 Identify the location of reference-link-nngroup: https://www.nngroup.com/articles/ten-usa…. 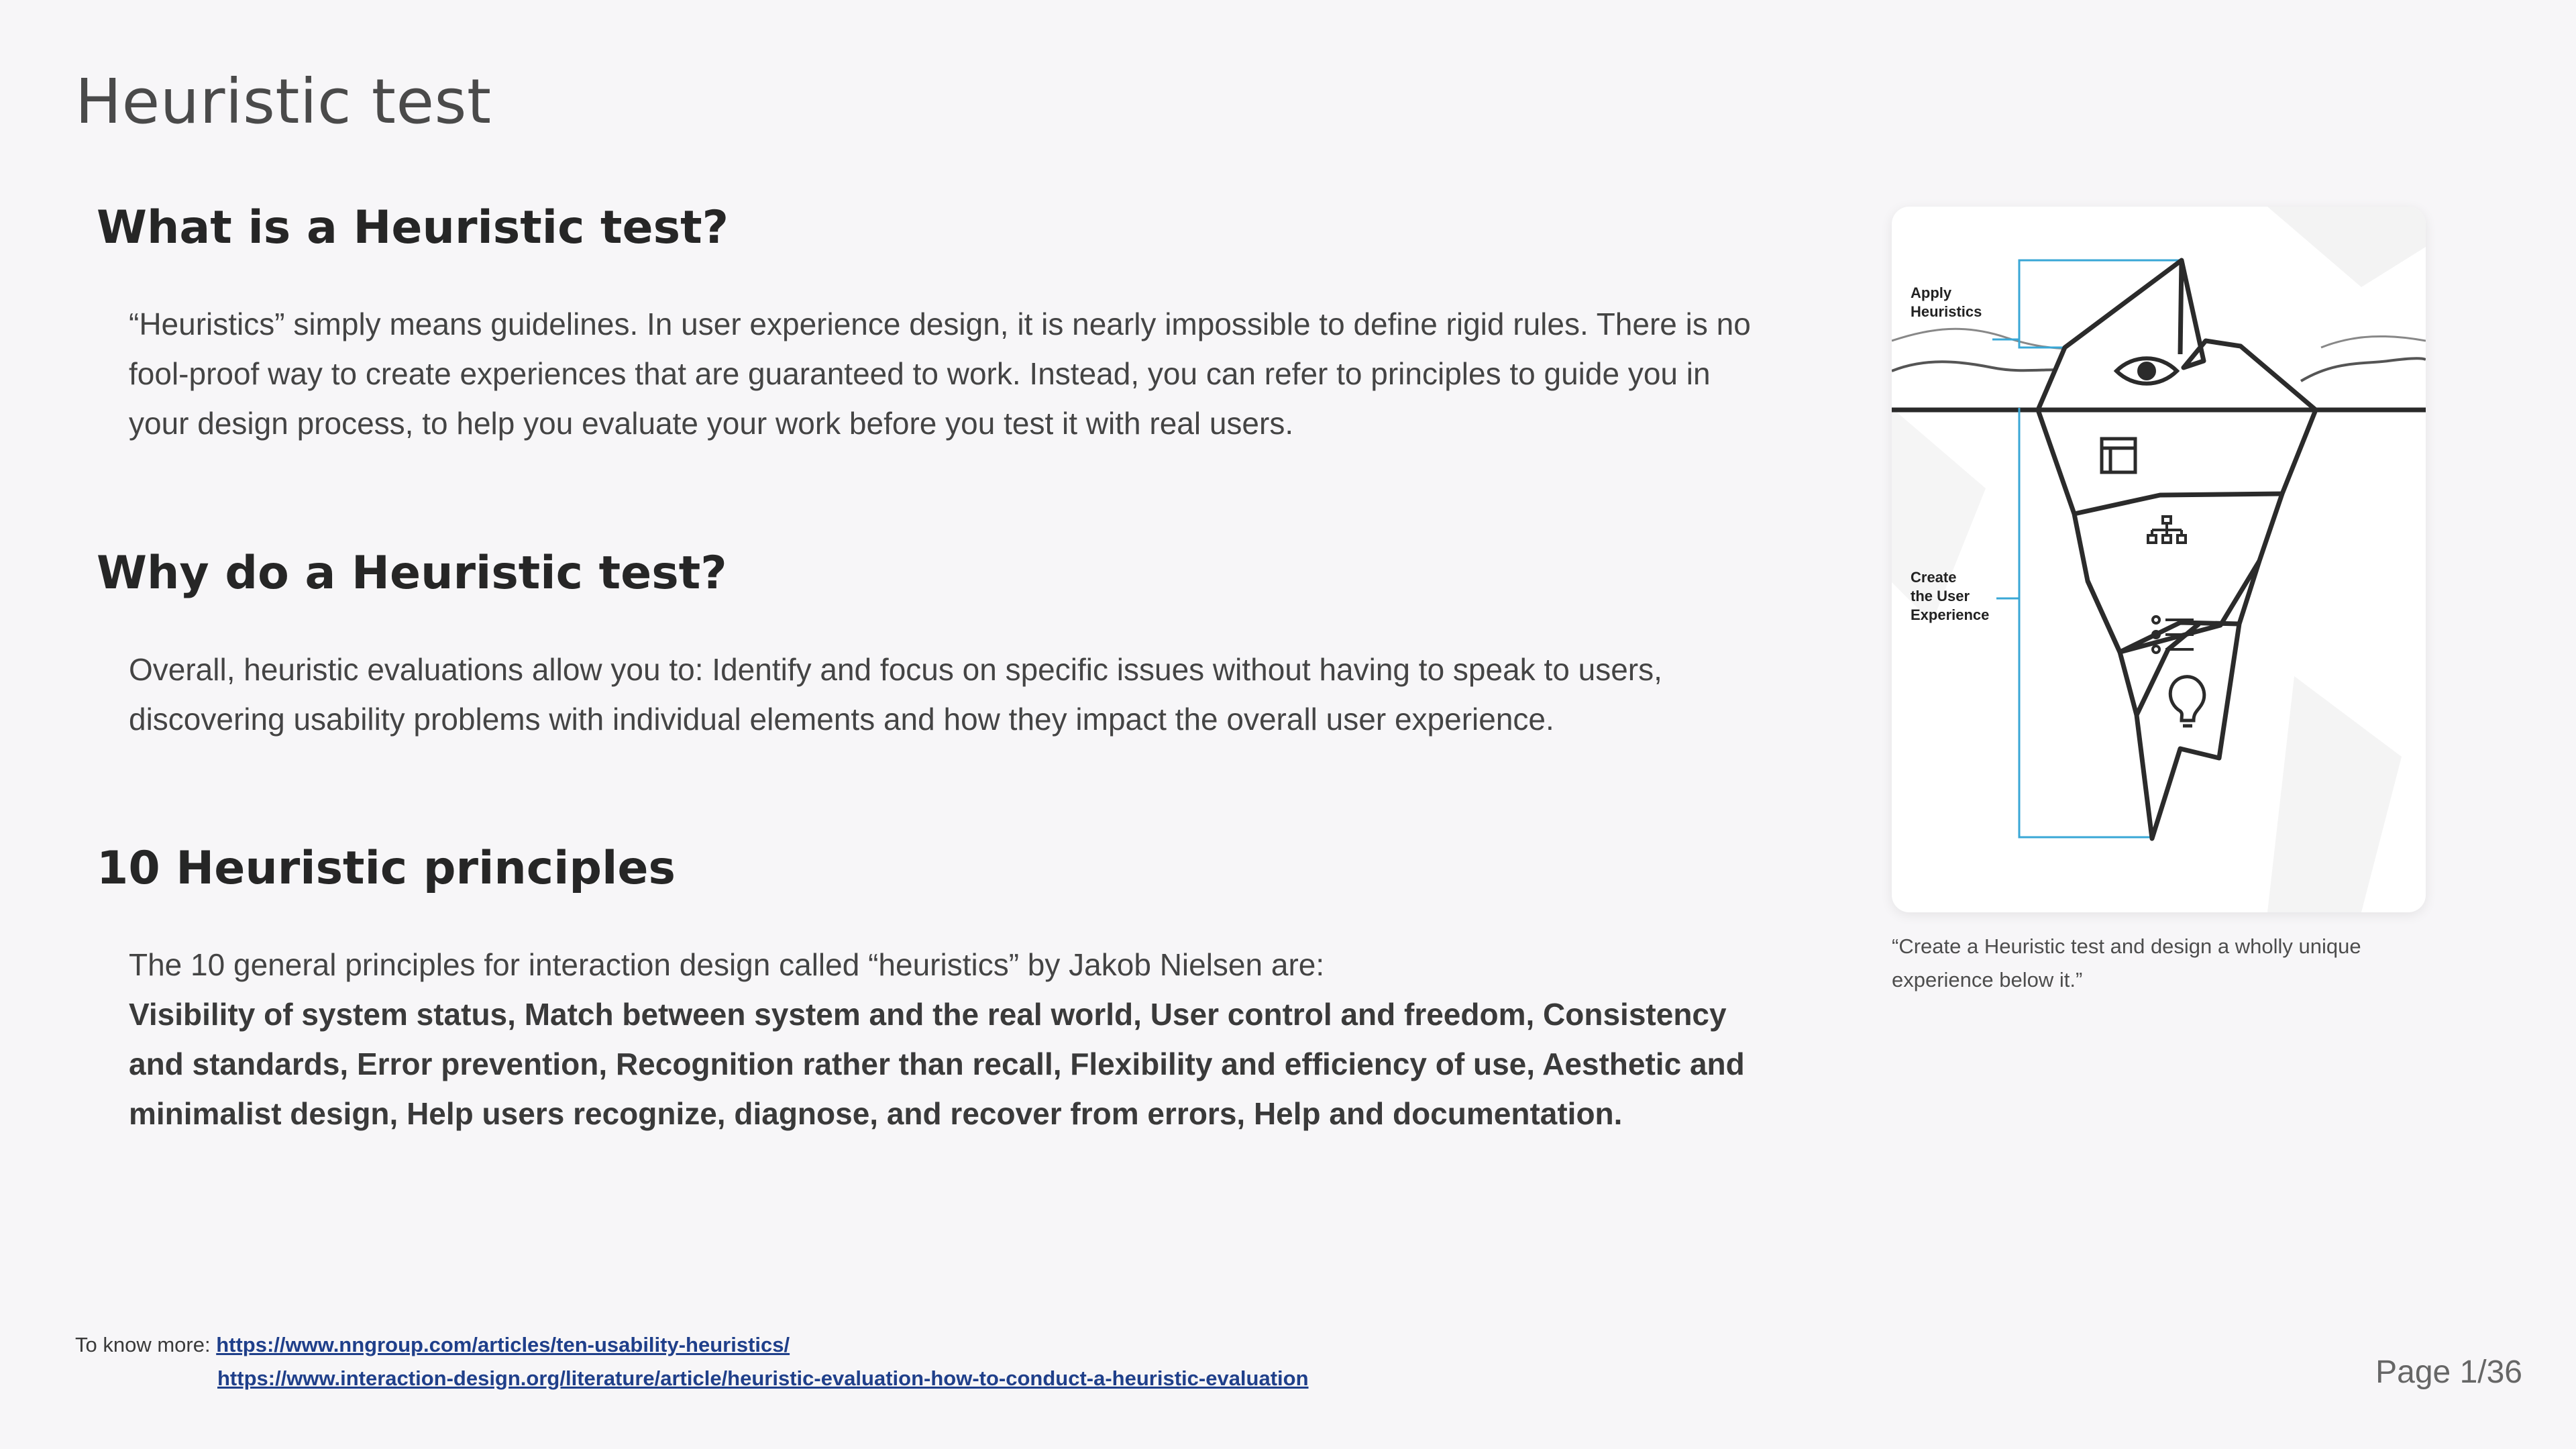
(503, 1344).